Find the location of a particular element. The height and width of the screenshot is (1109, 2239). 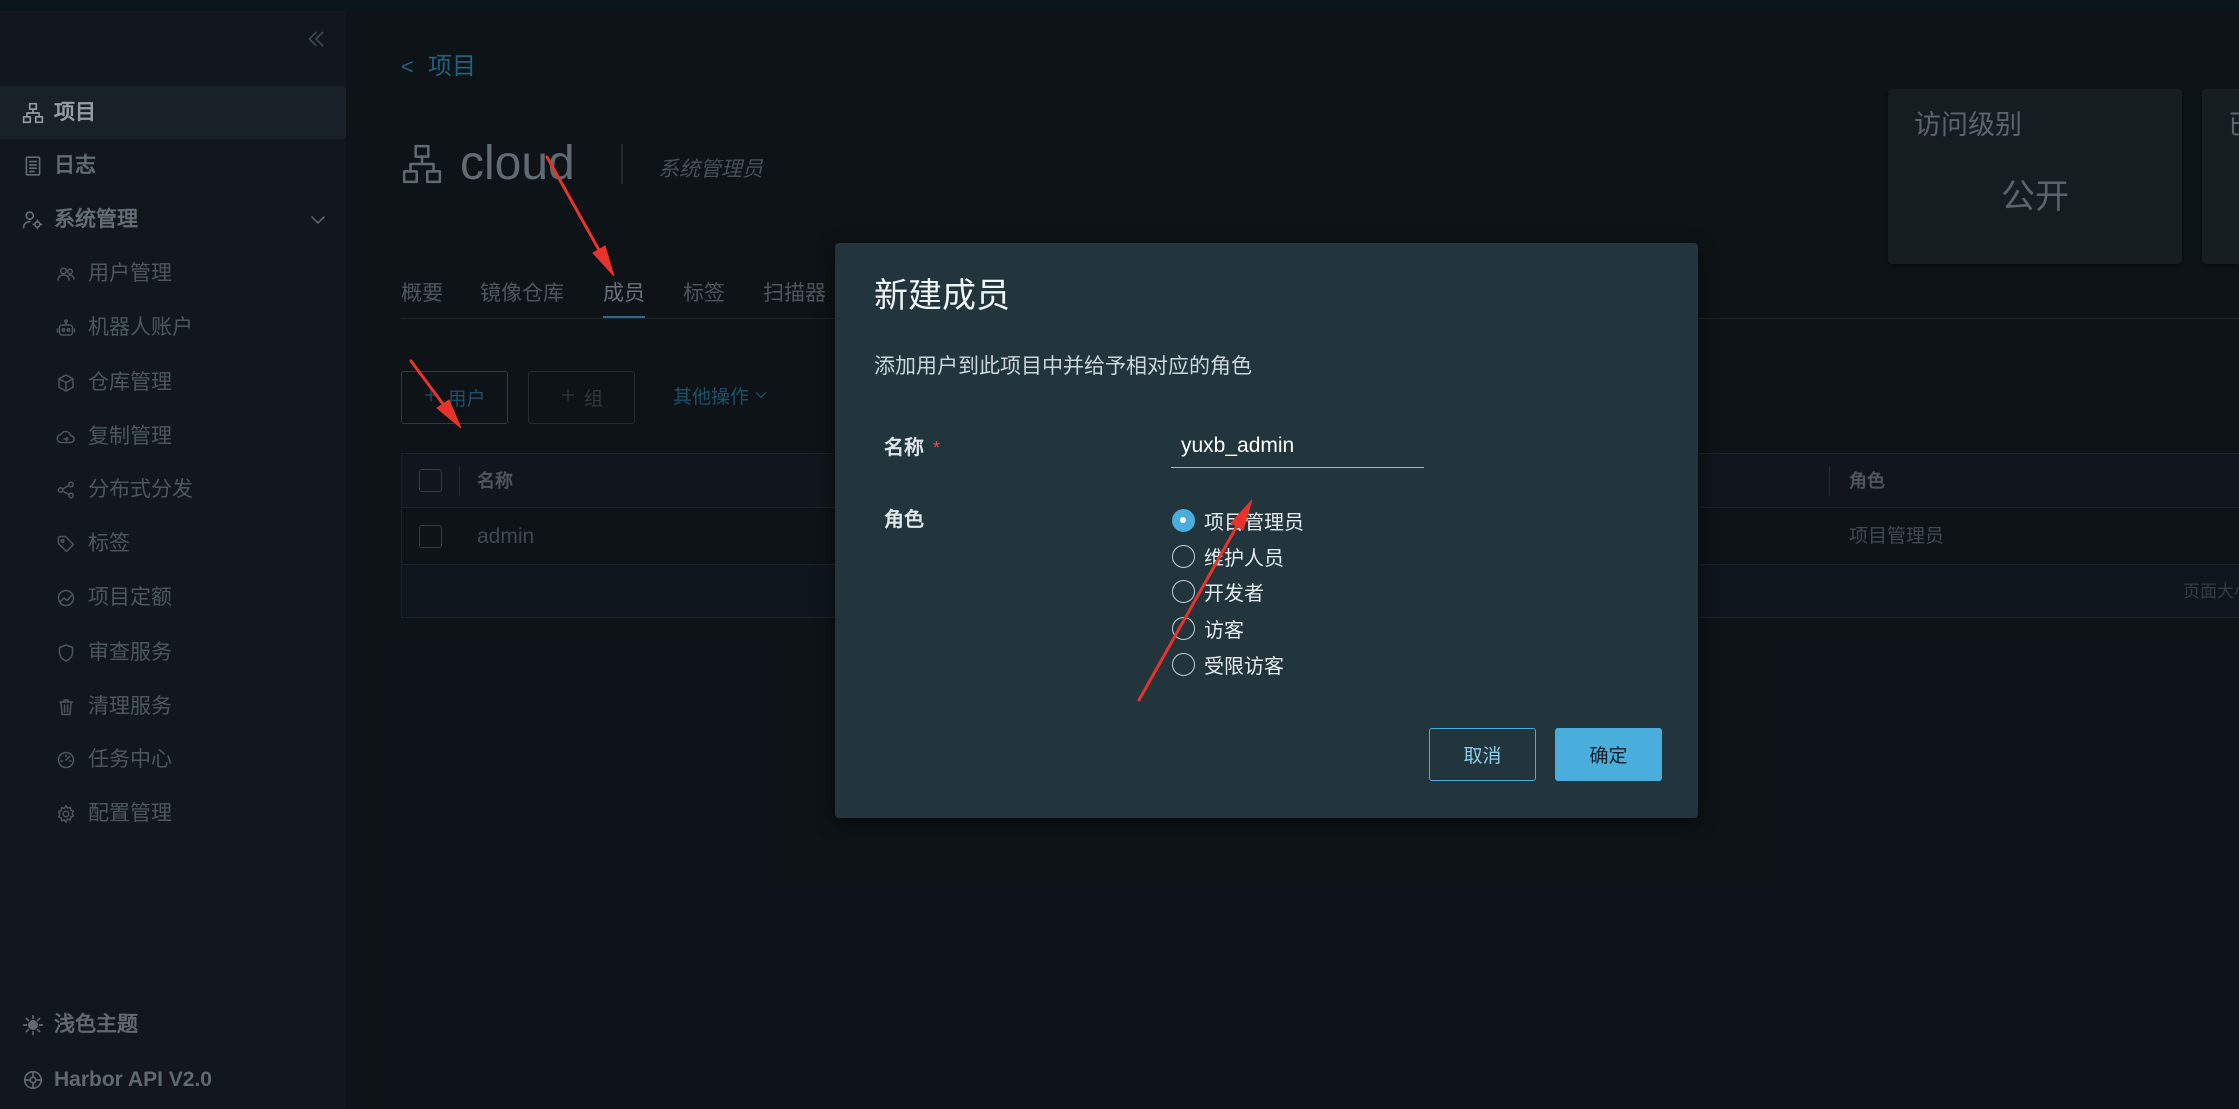

name-label: 名称 is located at coordinates (904, 448).